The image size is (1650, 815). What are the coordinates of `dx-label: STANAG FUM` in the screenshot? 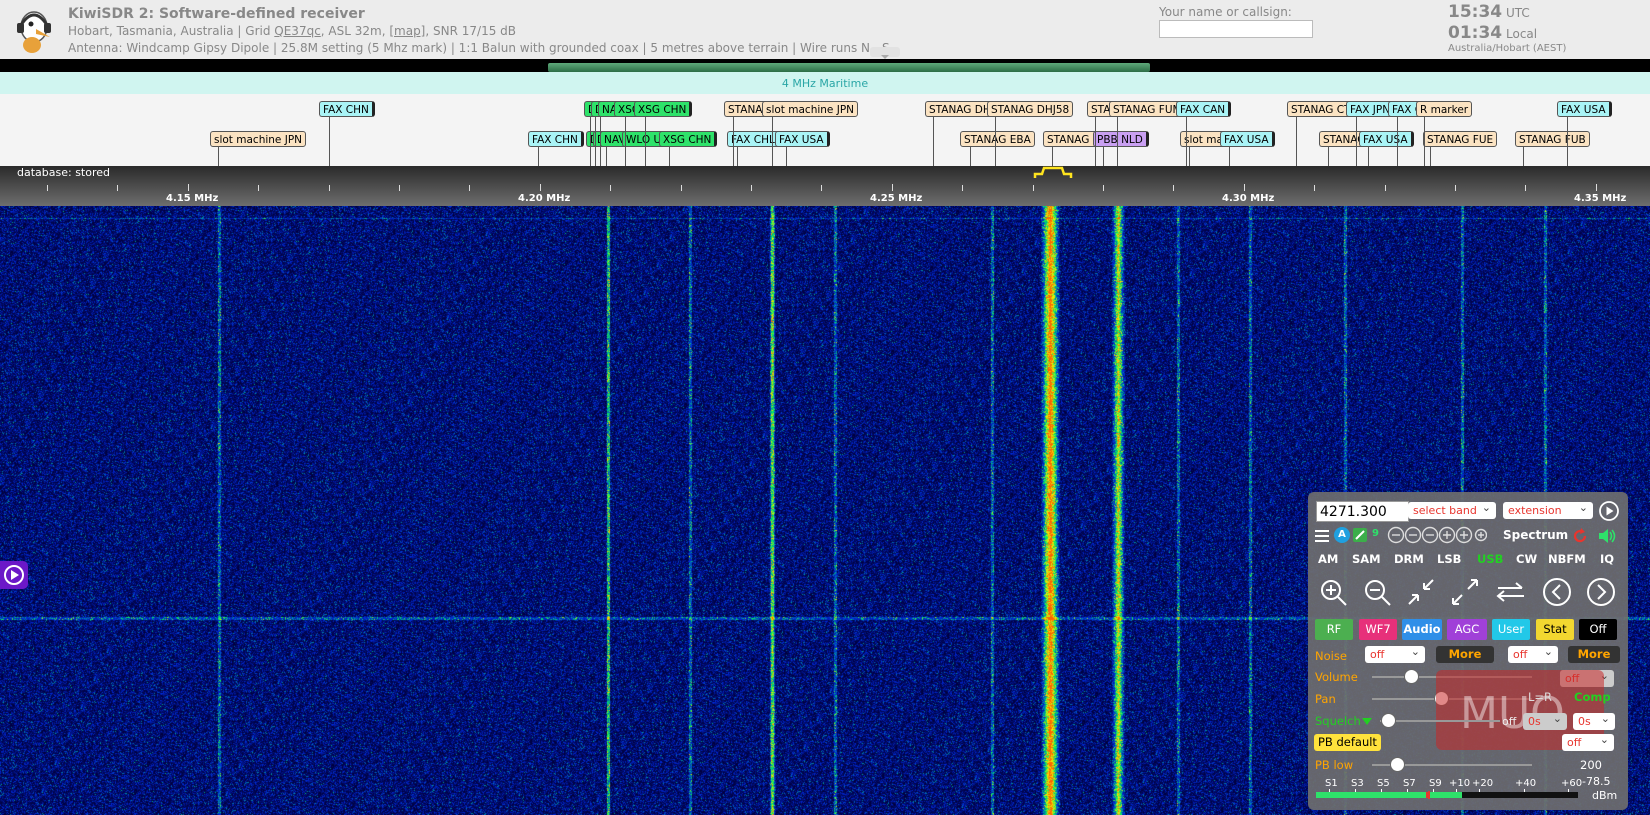 It's located at (1147, 109).